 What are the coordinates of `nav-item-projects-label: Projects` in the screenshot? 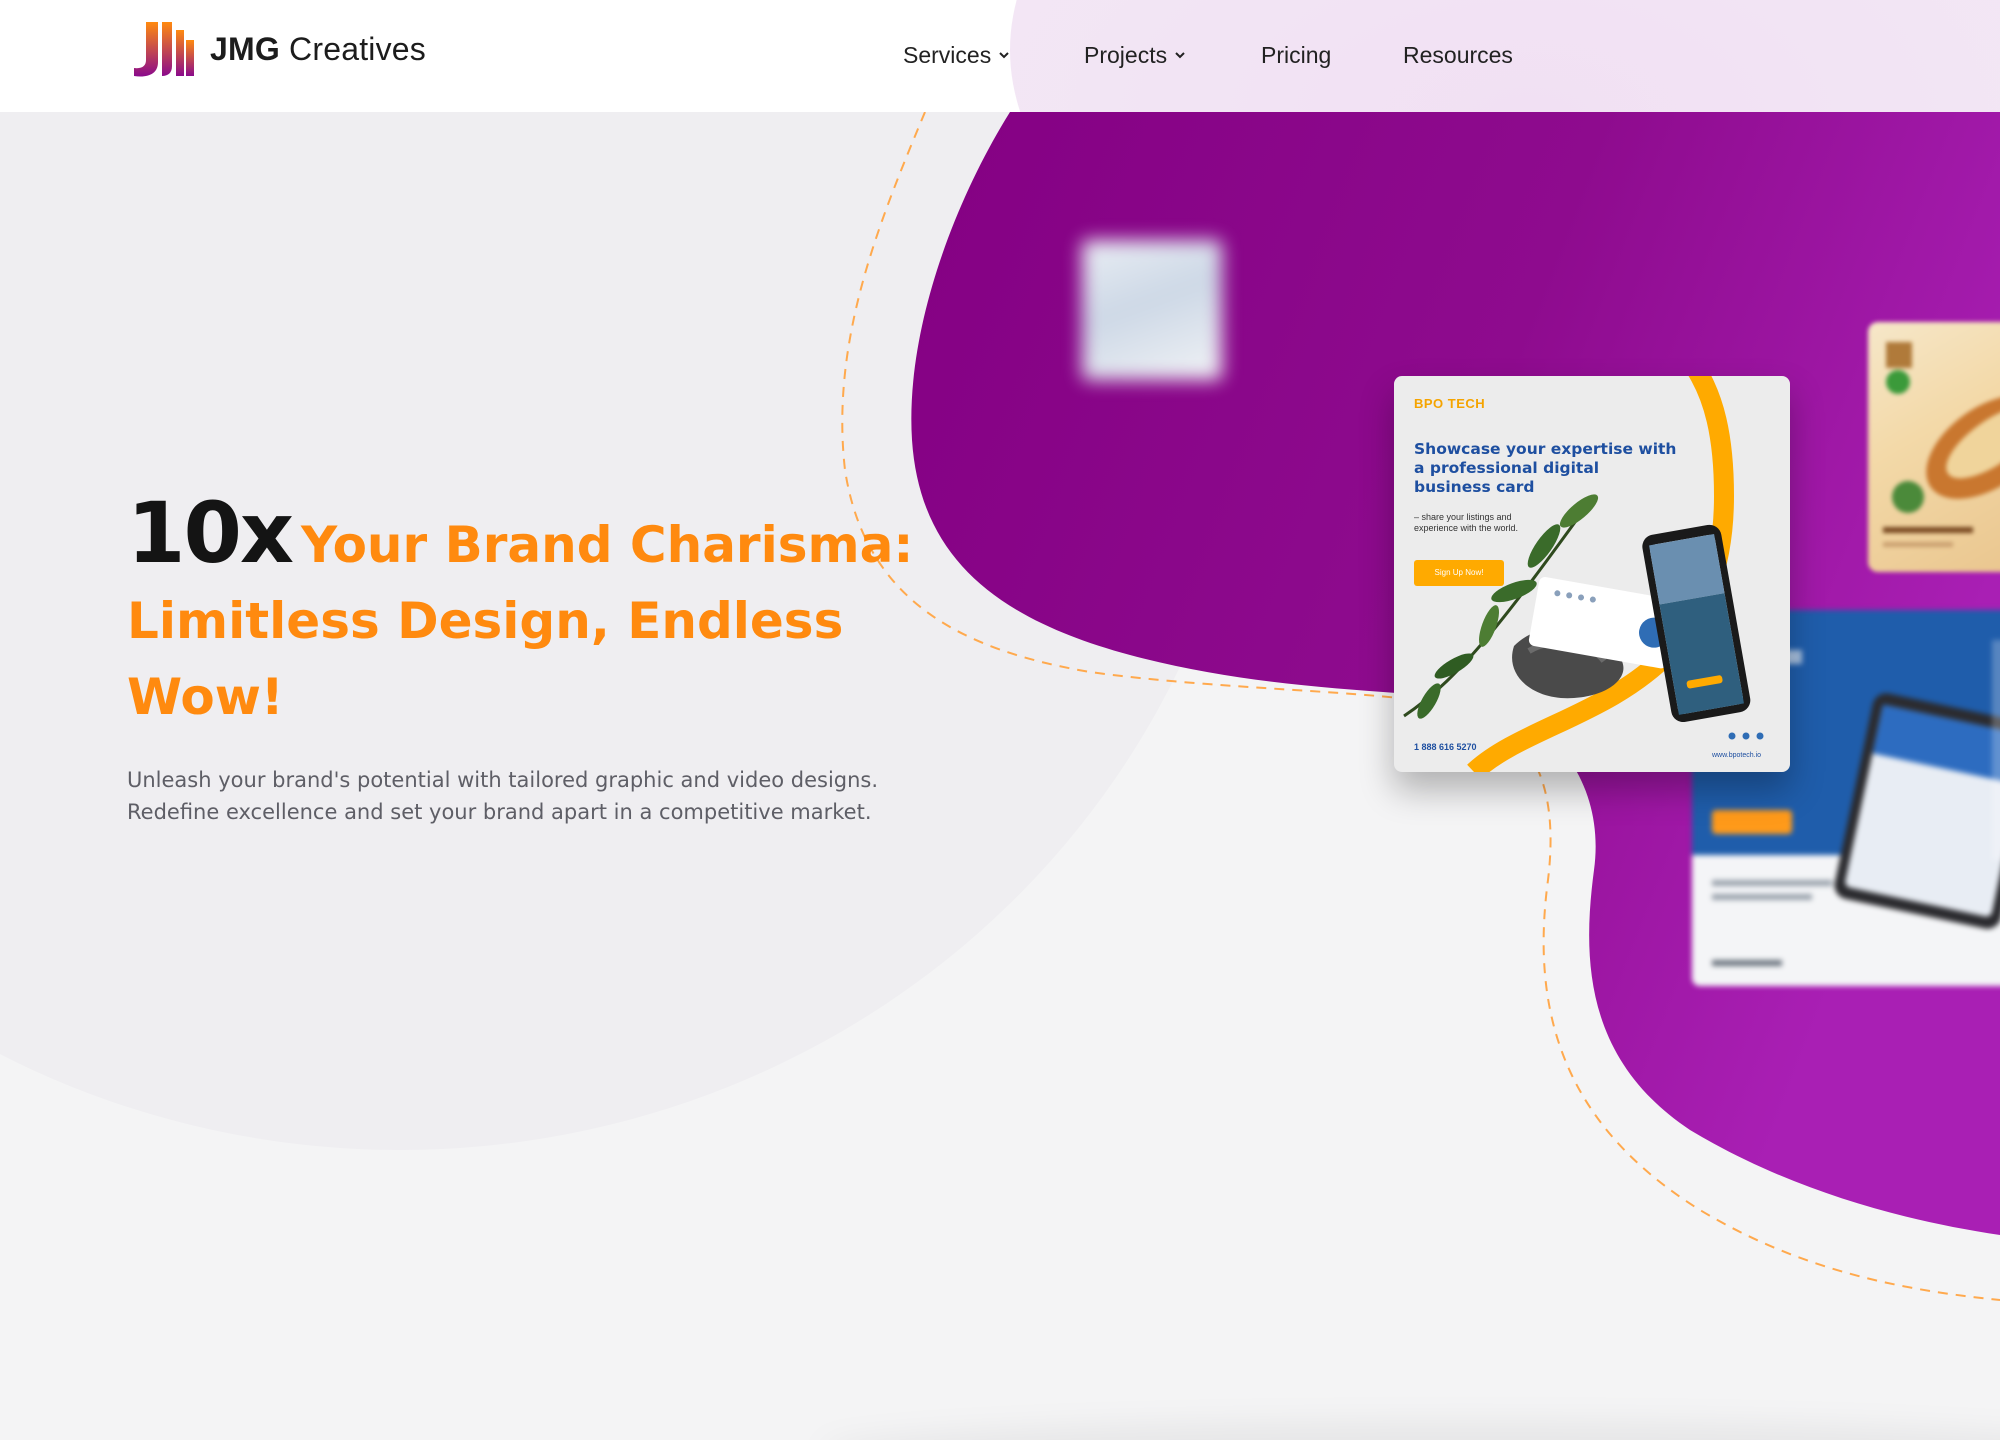 It's located at (1126, 54).